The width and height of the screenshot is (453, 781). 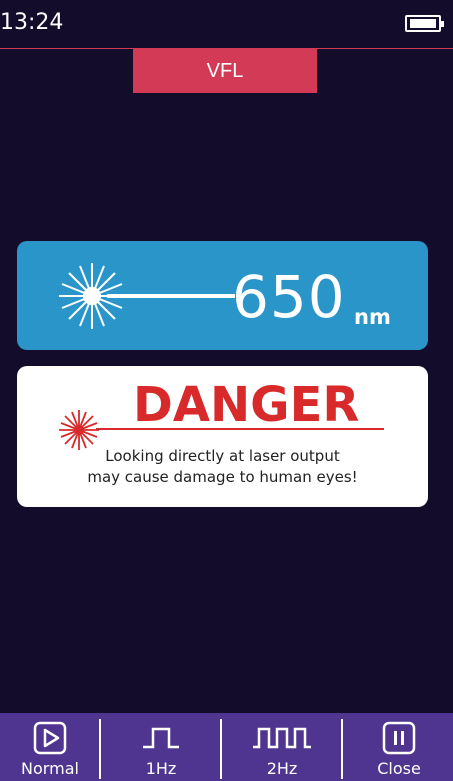 I want to click on normal-button: Normal, so click(x=50, y=747).